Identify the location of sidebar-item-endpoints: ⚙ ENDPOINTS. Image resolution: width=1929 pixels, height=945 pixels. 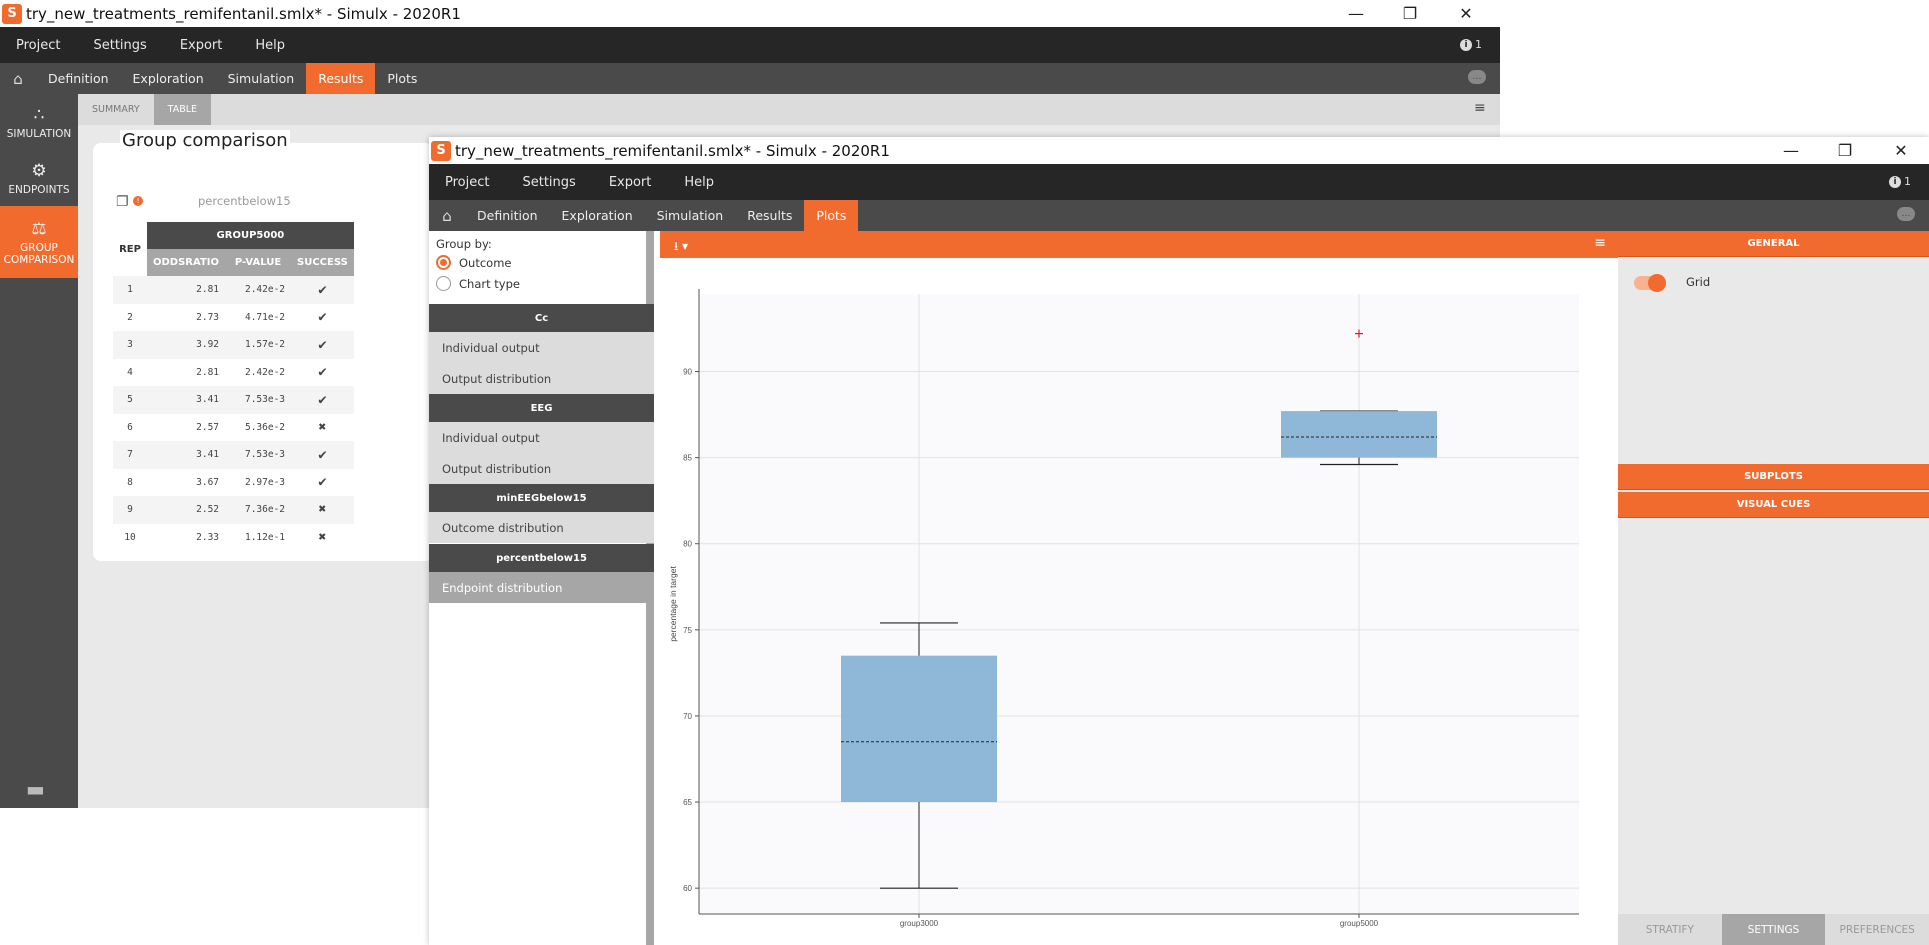
(39, 178).